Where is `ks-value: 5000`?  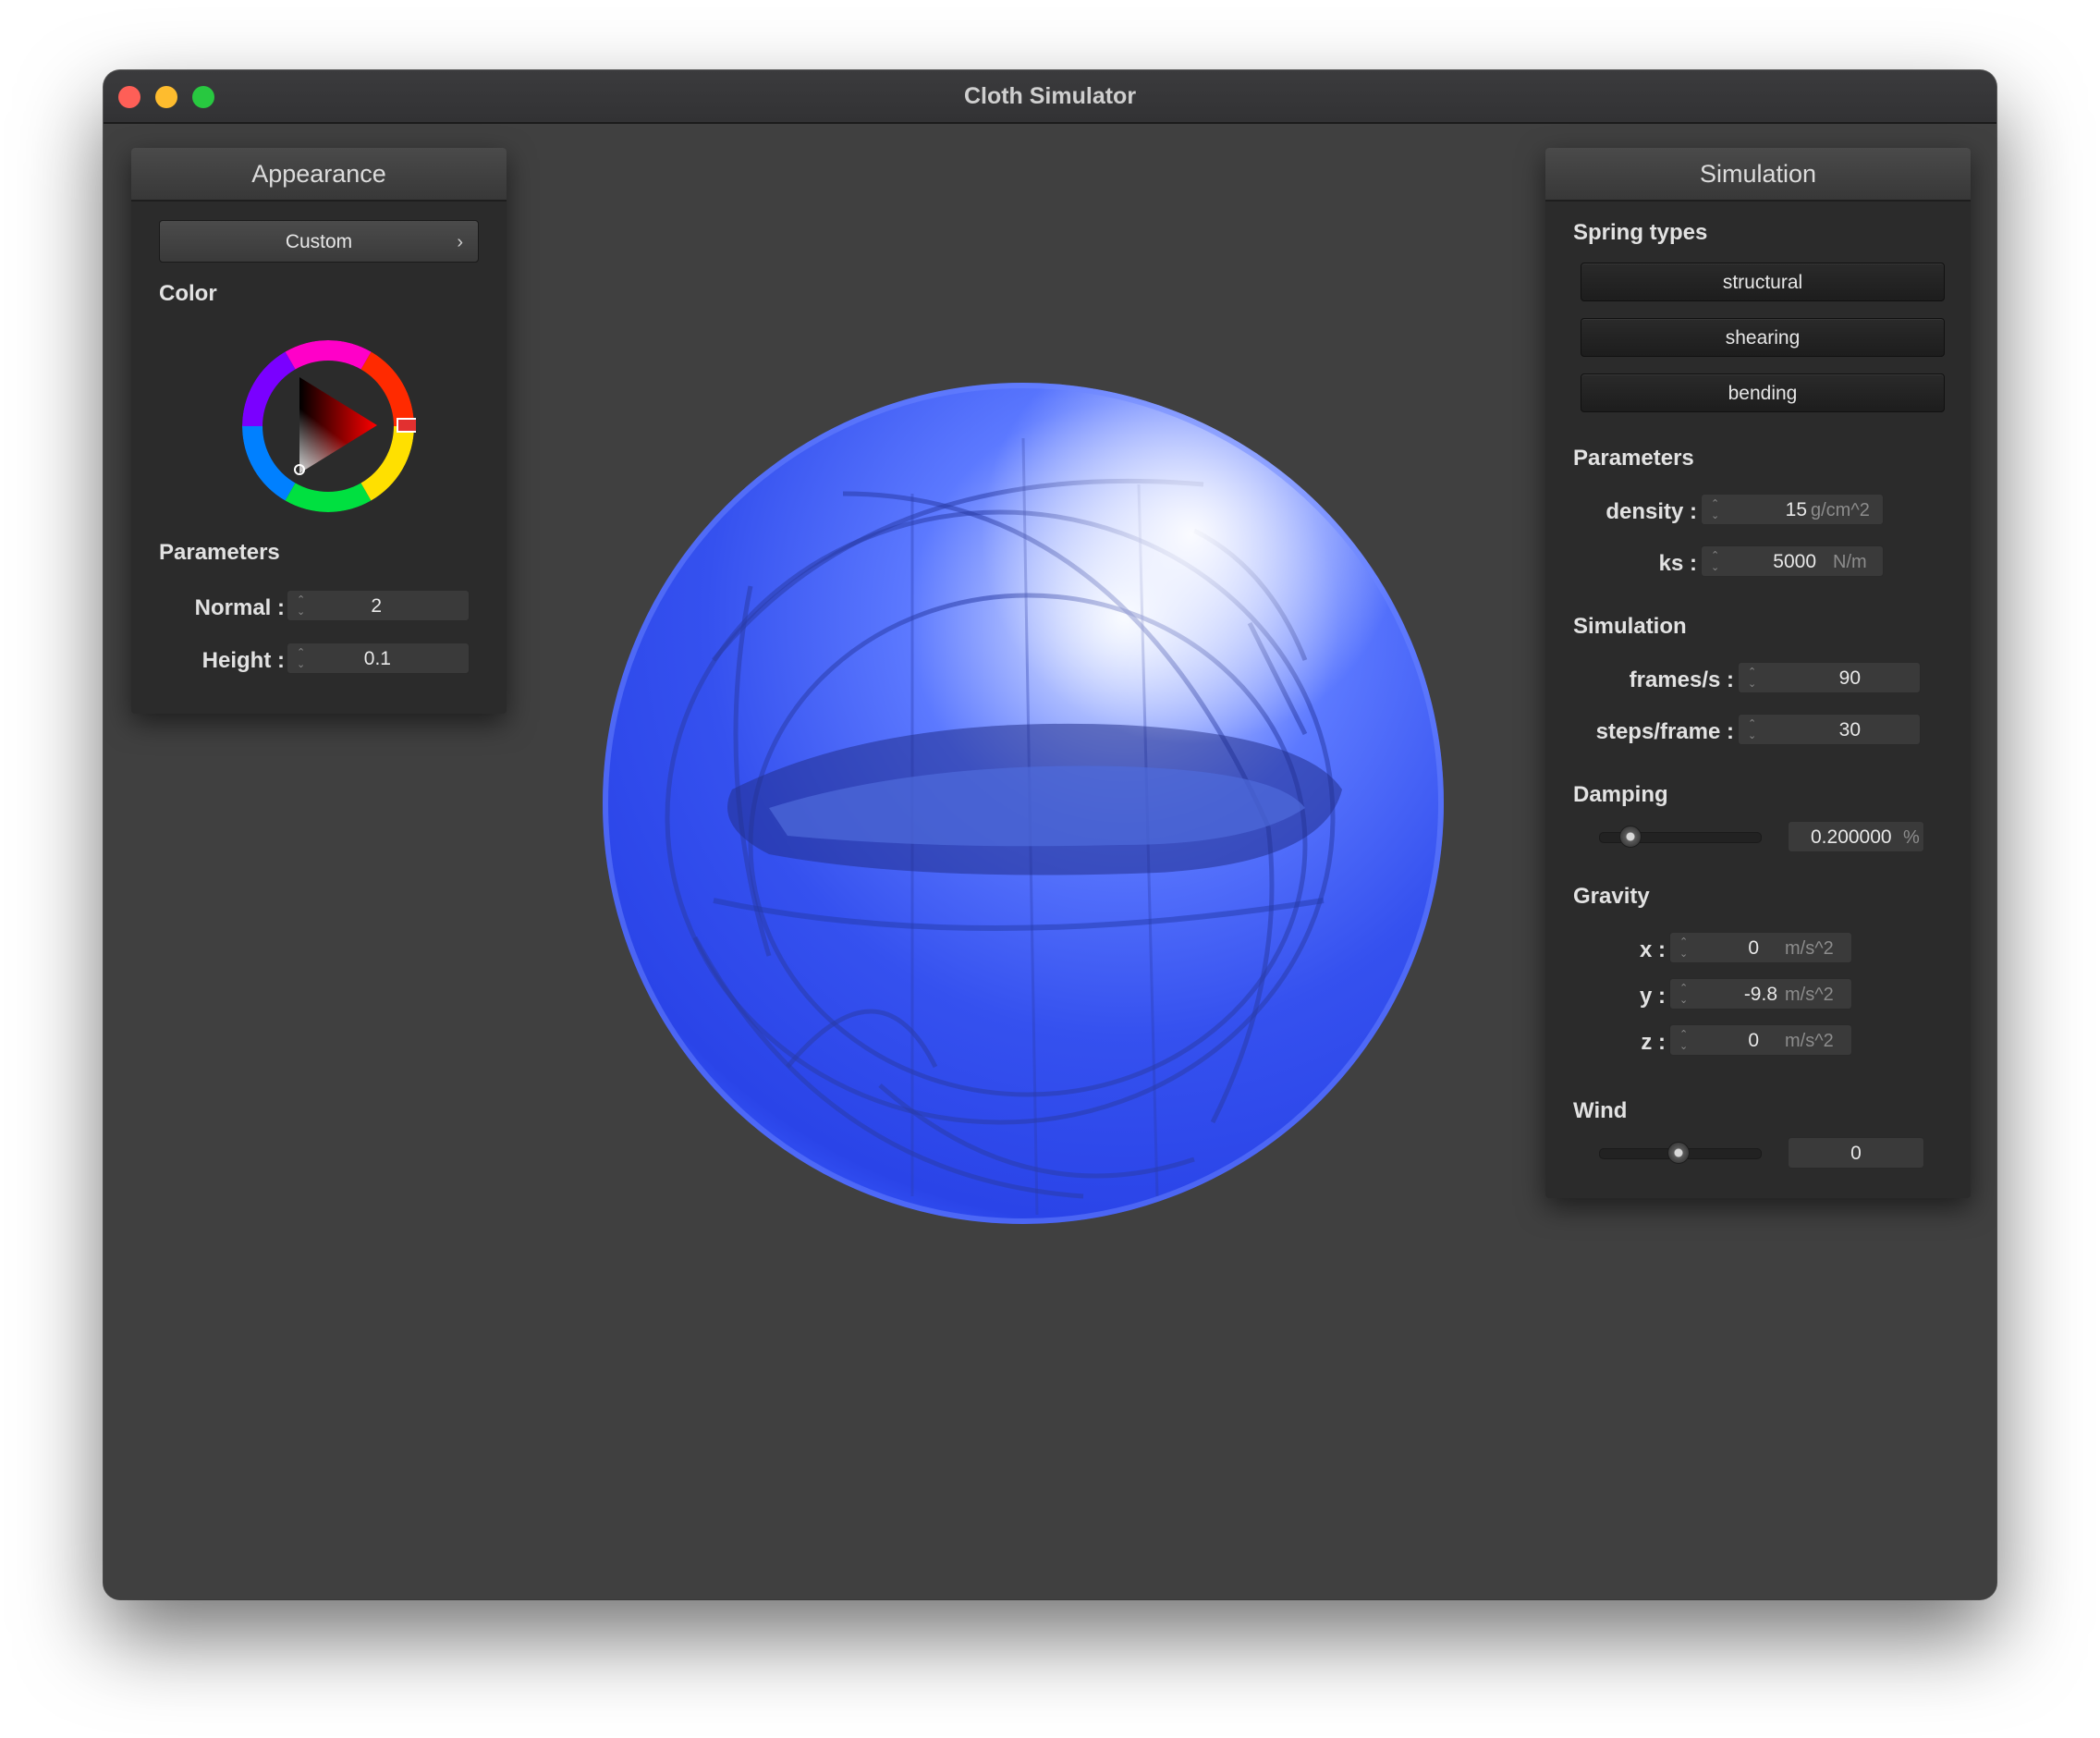
ks-value: 5000 is located at coordinates (1794, 561).